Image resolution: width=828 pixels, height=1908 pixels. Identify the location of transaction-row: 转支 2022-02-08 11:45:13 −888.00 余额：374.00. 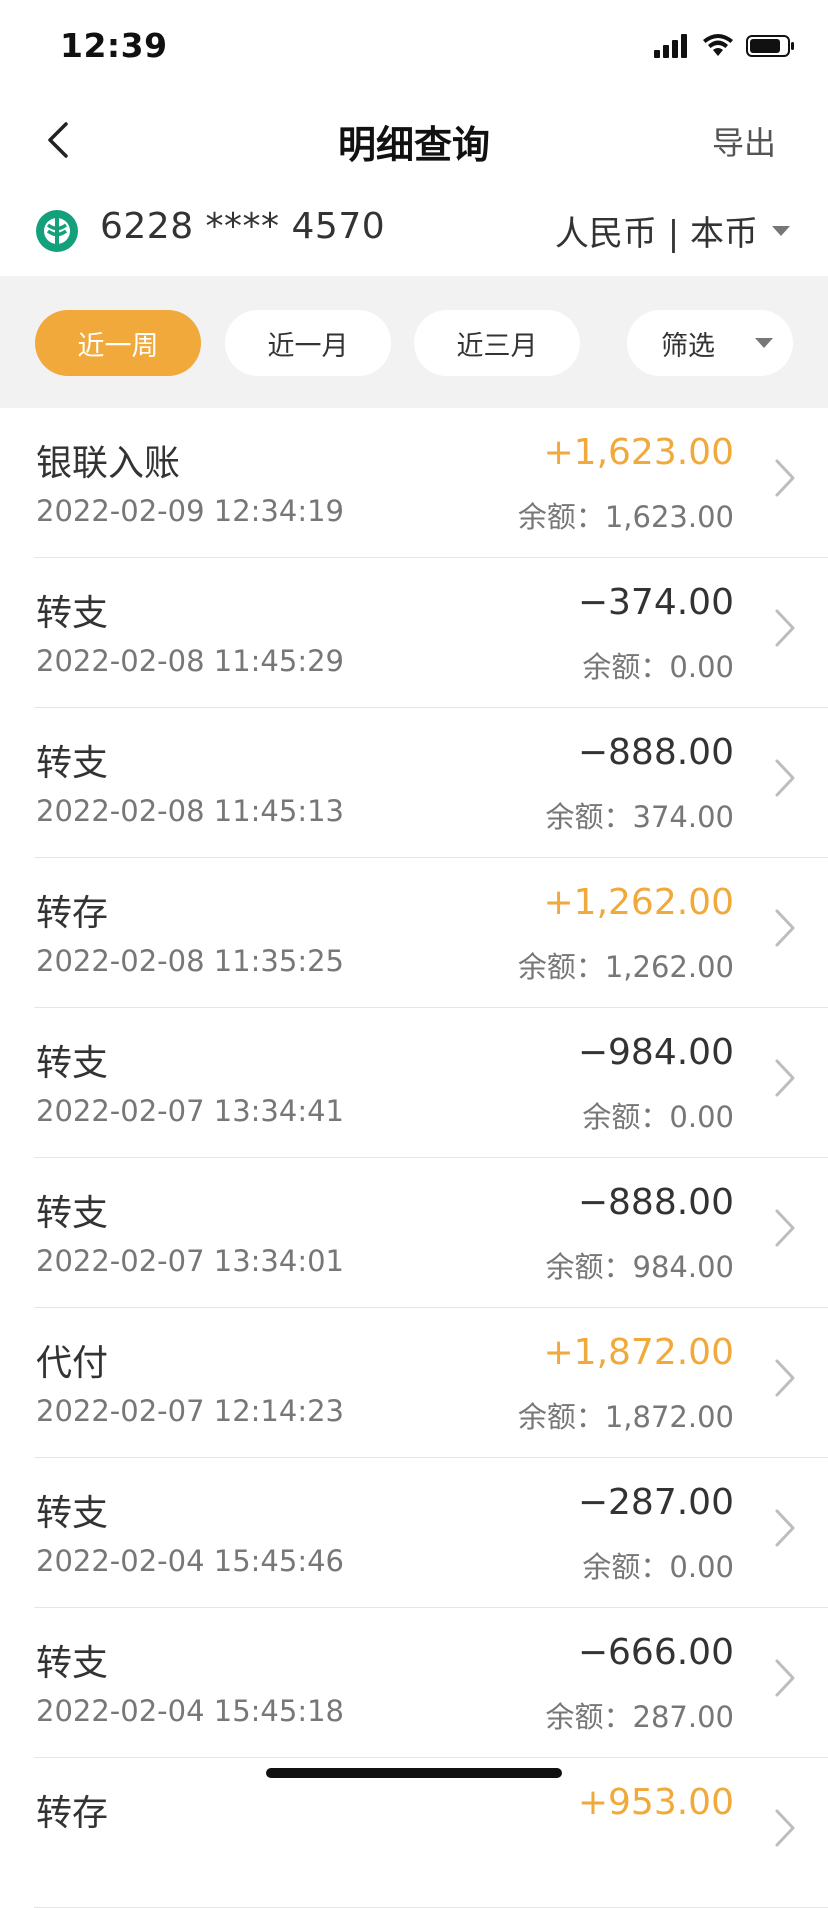
(414, 783).